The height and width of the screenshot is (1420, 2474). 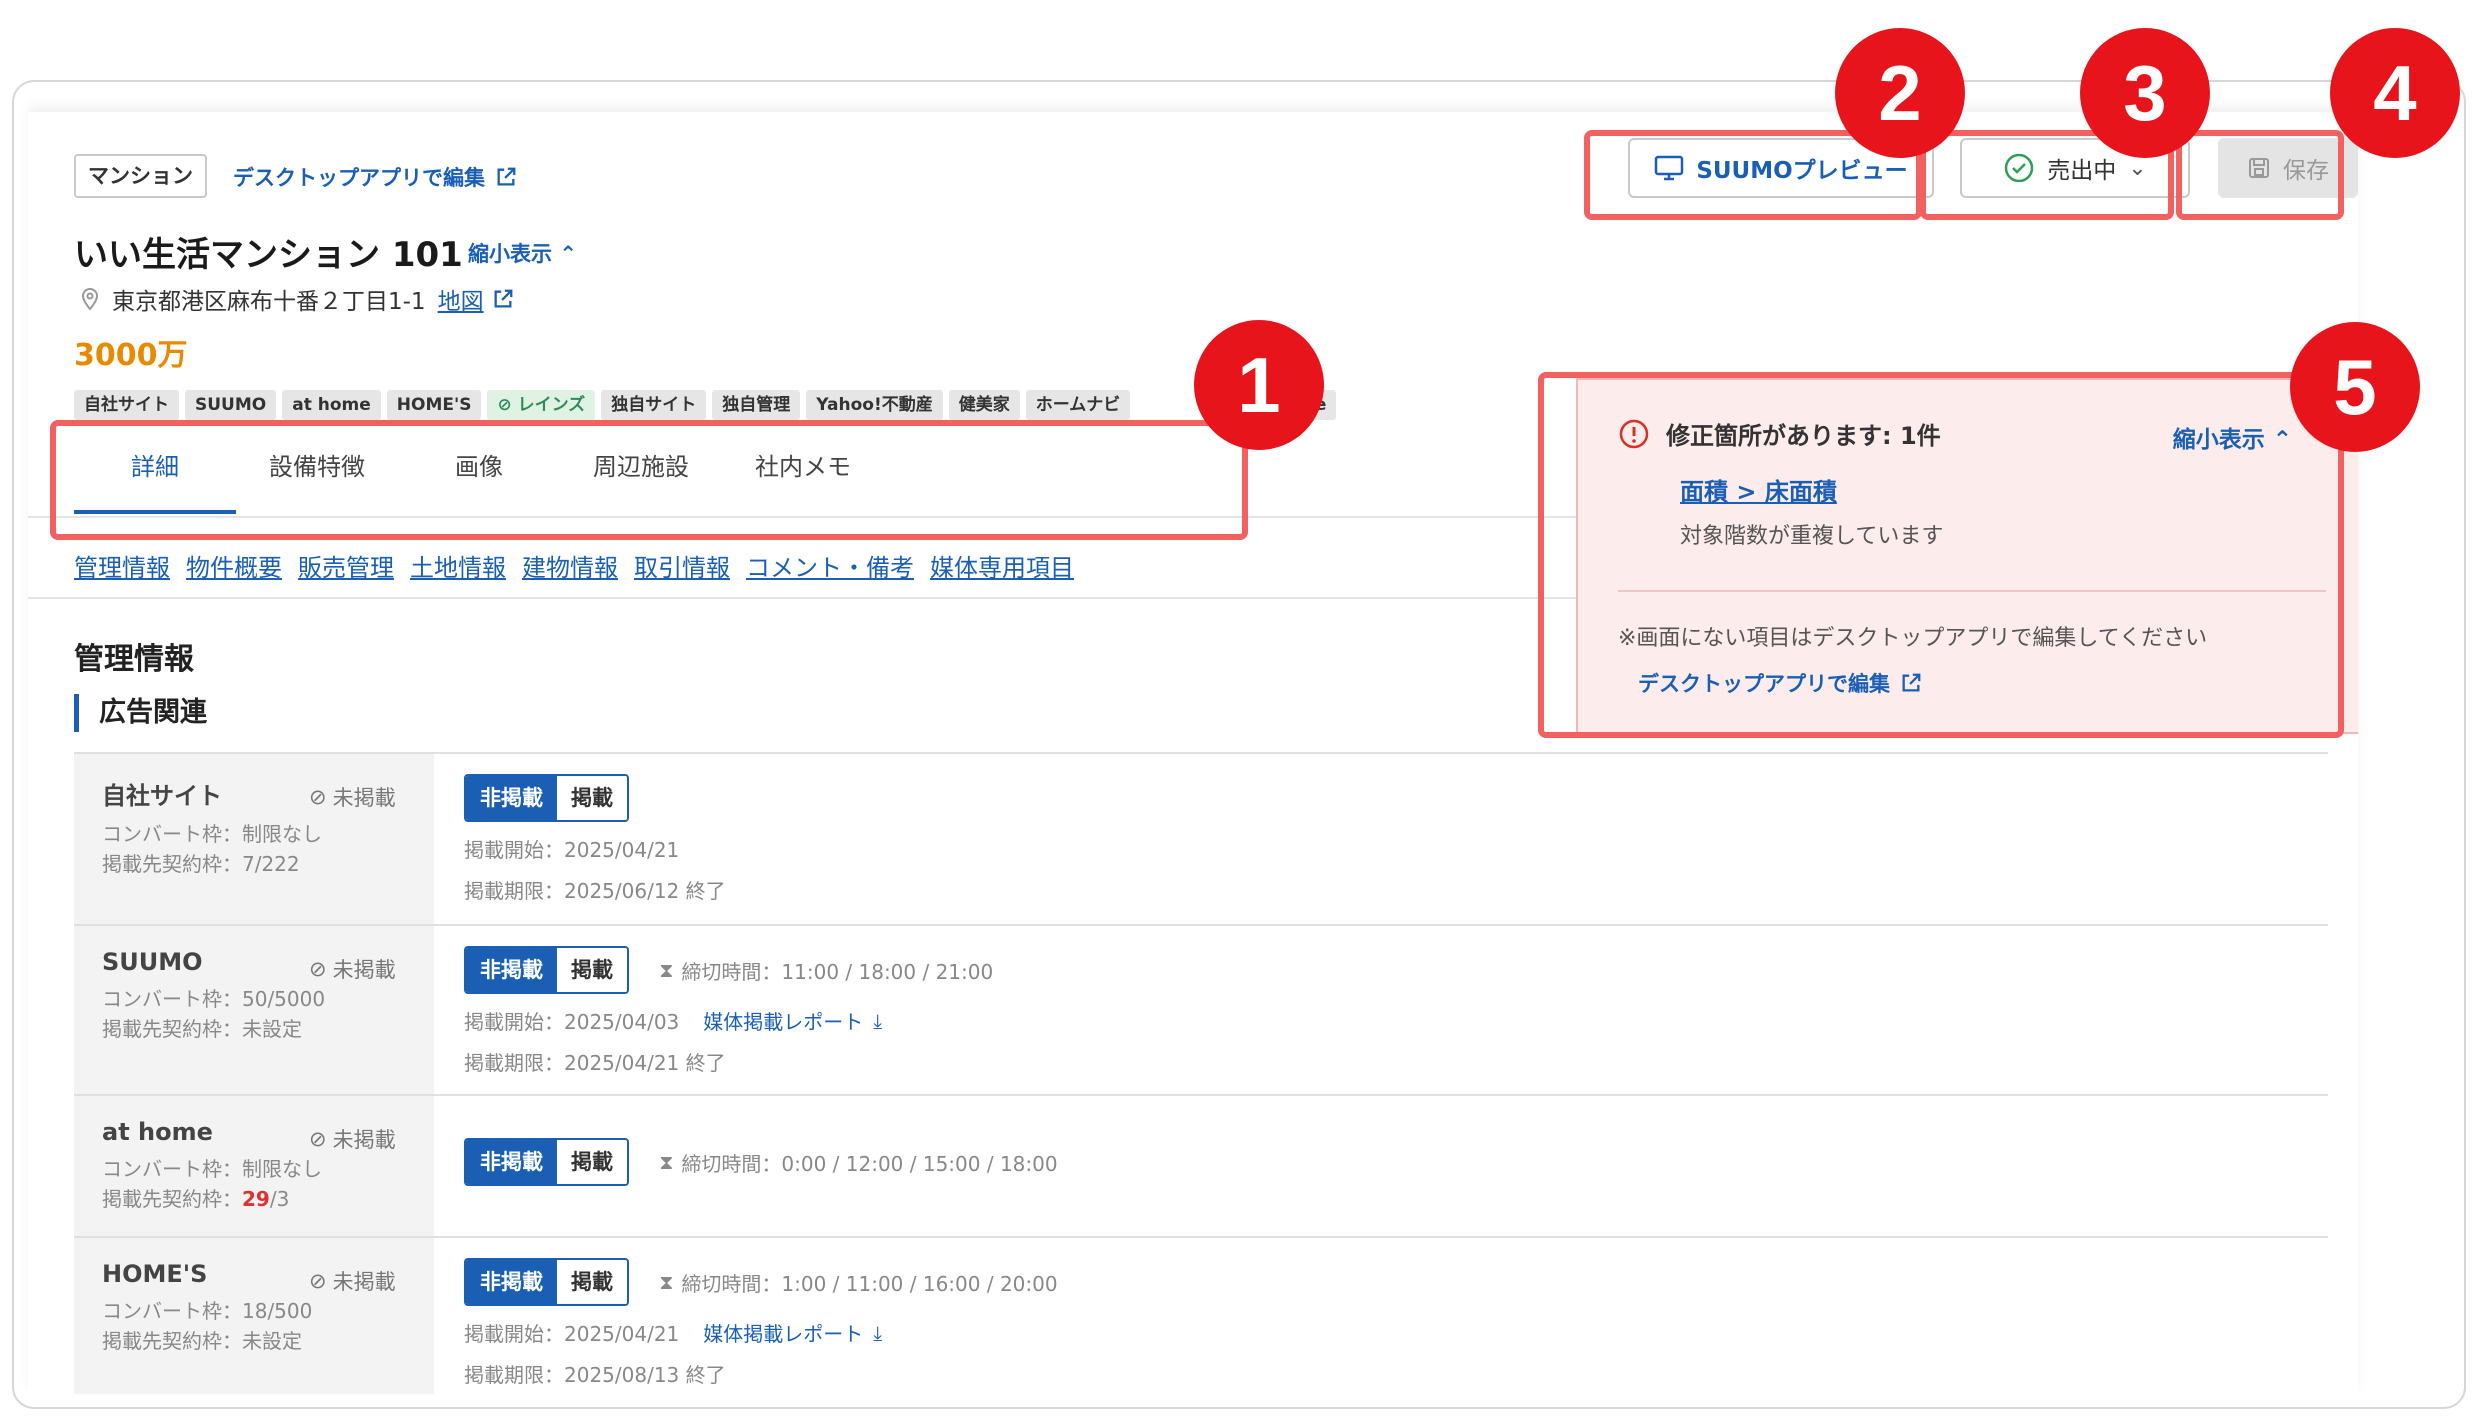 I want to click on contract-quota-over: 29, so click(x=256, y=1199).